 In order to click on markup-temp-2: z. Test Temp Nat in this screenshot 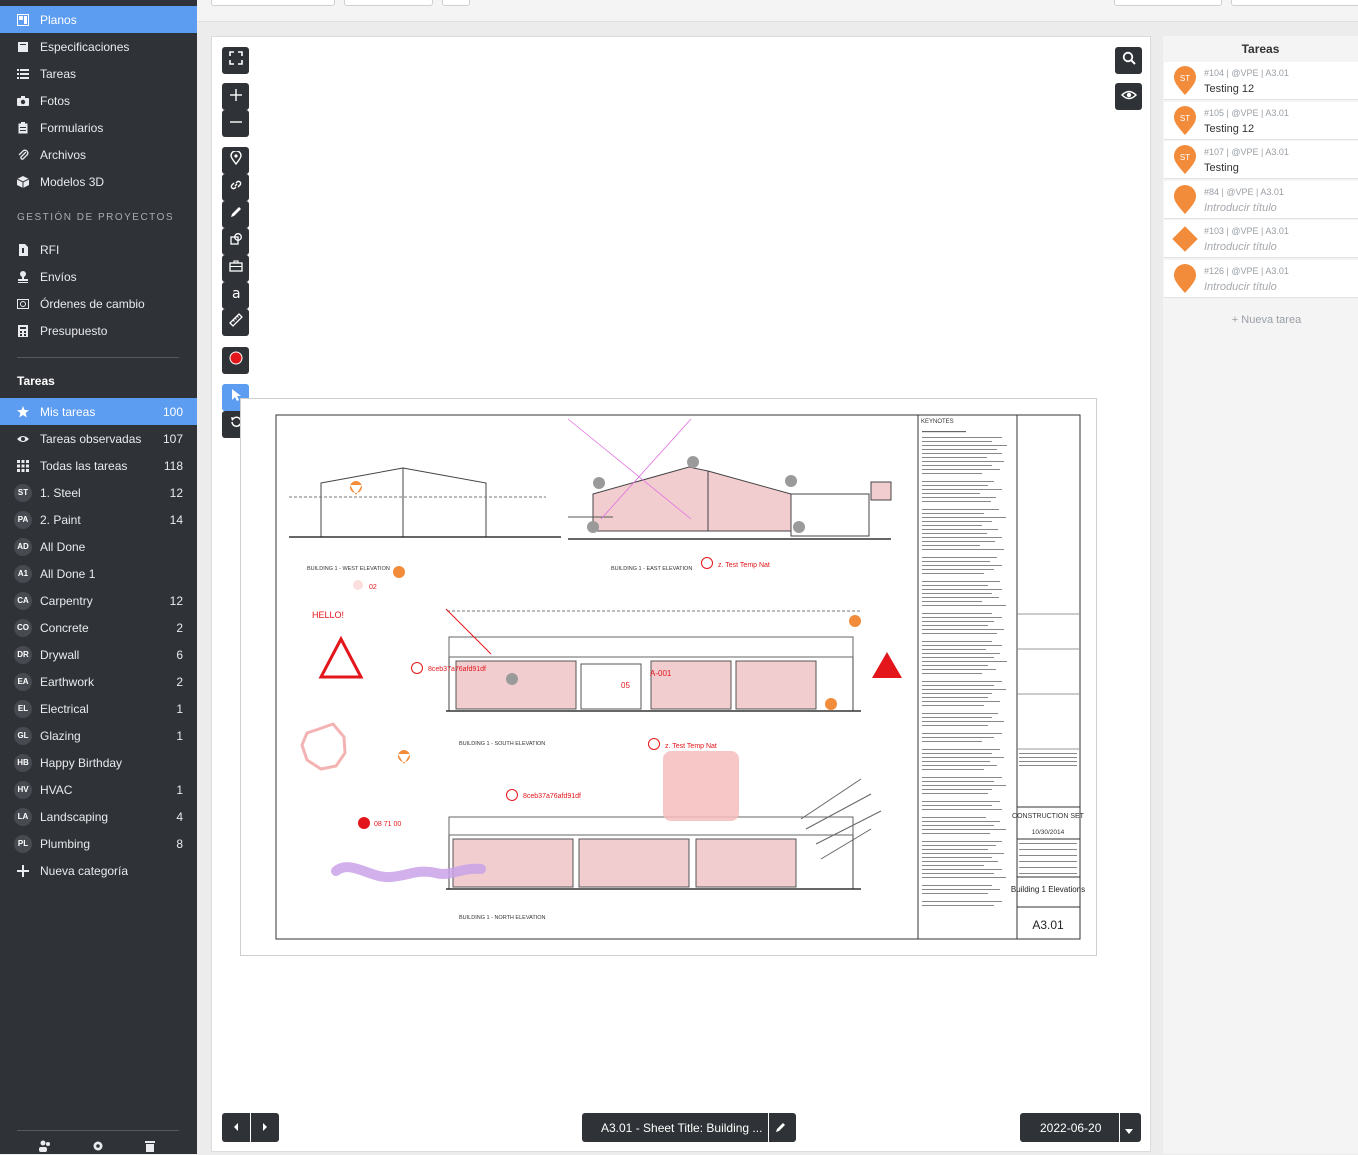, I will do `click(691, 746)`.